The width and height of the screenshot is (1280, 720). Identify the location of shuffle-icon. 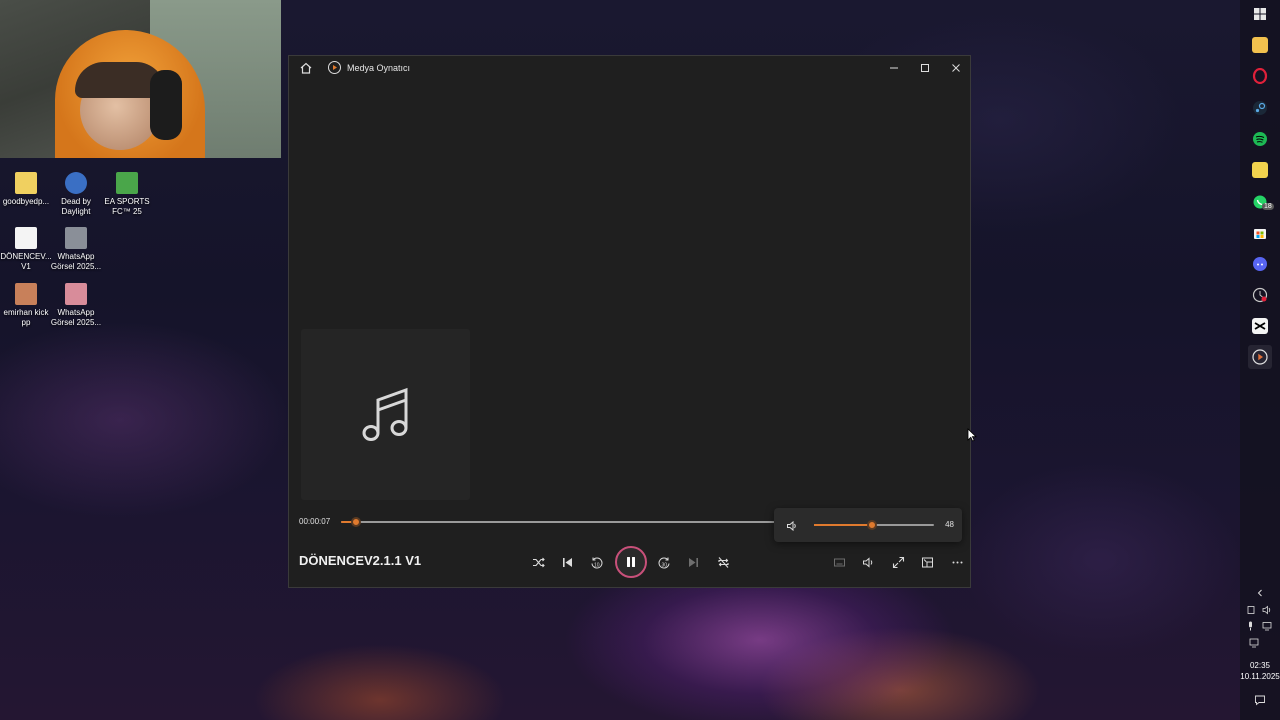
(538, 562).